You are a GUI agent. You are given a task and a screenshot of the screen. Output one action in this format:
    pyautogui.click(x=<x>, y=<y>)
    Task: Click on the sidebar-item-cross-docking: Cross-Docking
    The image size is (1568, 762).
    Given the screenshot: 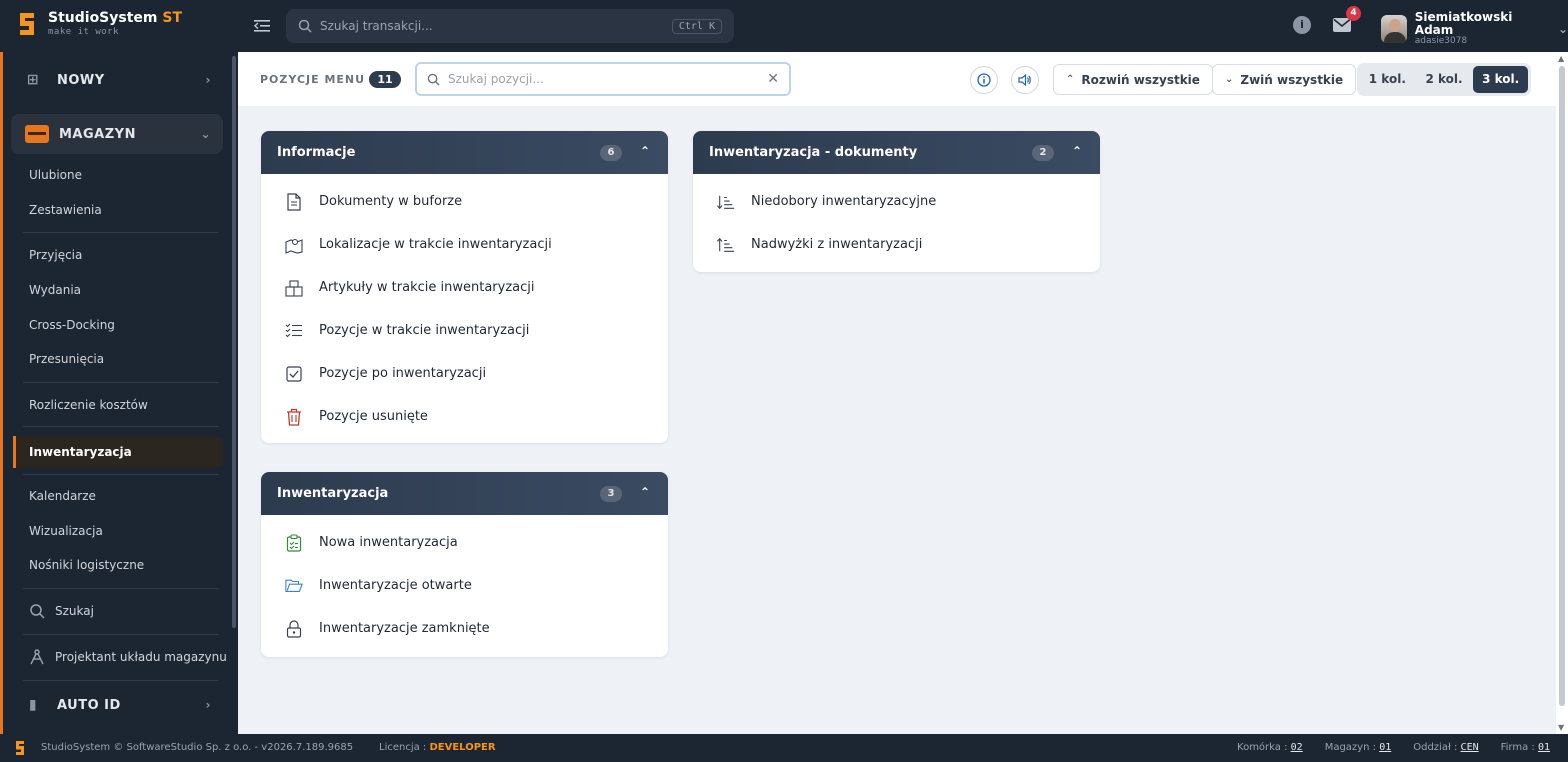 What is the action you would take?
    pyautogui.click(x=72, y=325)
    